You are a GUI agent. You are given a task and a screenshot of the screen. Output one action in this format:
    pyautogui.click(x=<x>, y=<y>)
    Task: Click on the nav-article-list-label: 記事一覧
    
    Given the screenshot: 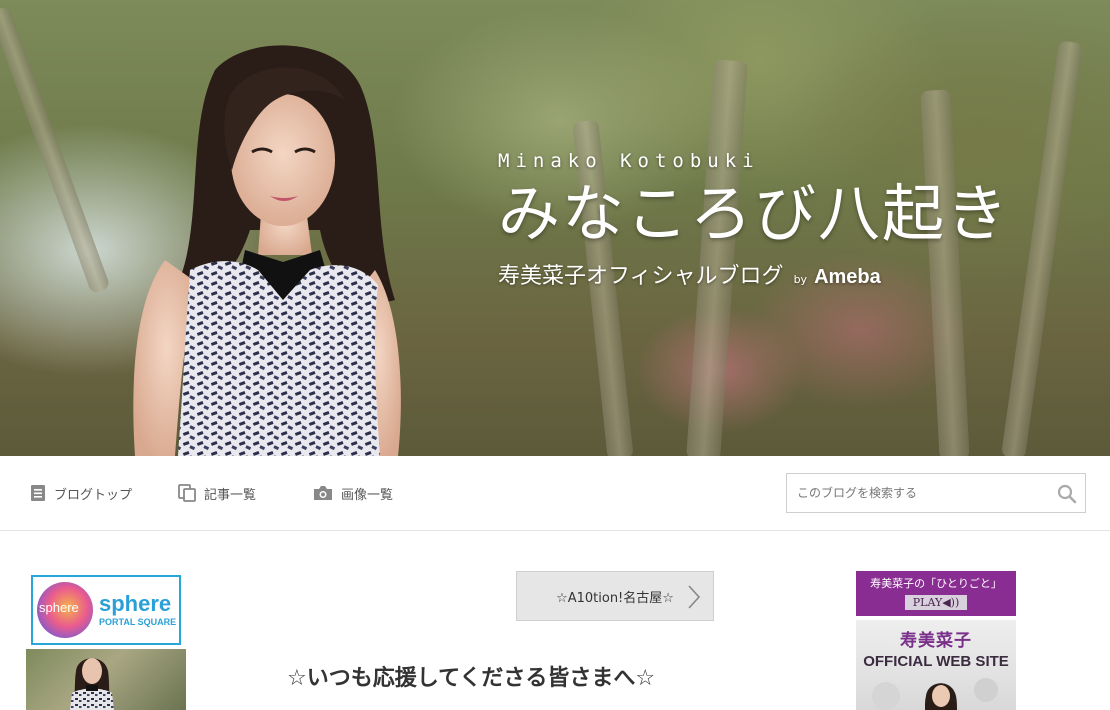 What is the action you would take?
    pyautogui.click(x=230, y=495)
    